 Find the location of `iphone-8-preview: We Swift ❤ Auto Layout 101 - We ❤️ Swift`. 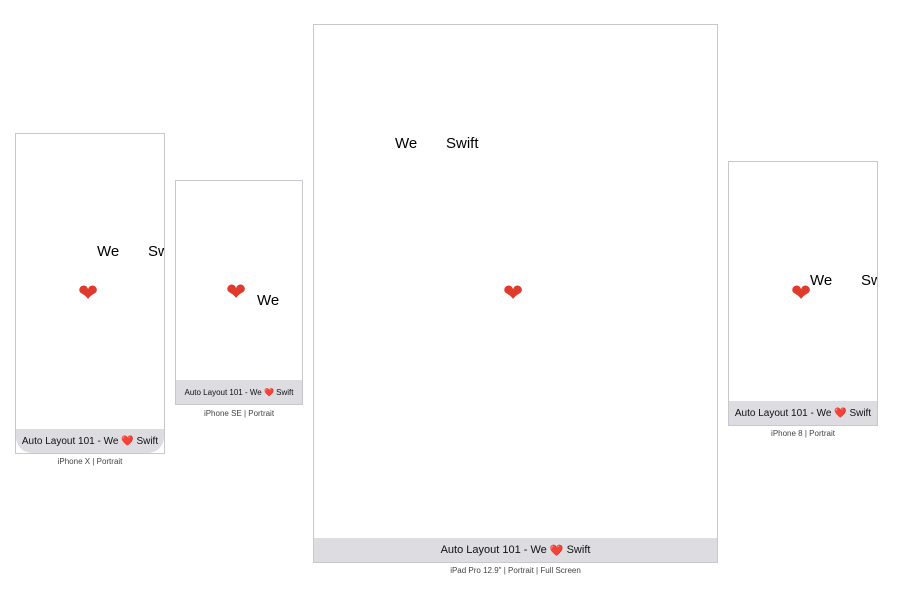

iphone-8-preview: We Swift ❤ Auto Layout 101 - We ❤️ Swift is located at coordinates (803, 293).